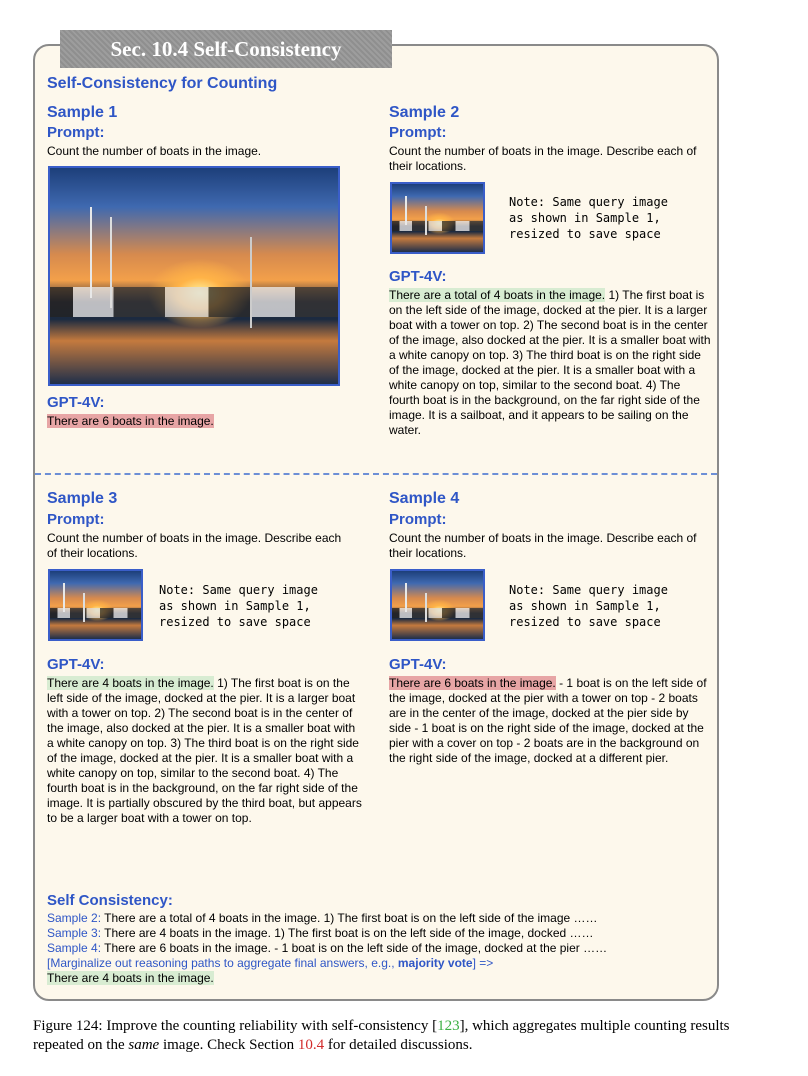 The image size is (808, 1076). Describe the element at coordinates (130, 978) in the screenshot. I see `final-answer: There are 4 boats in the image.` at that location.